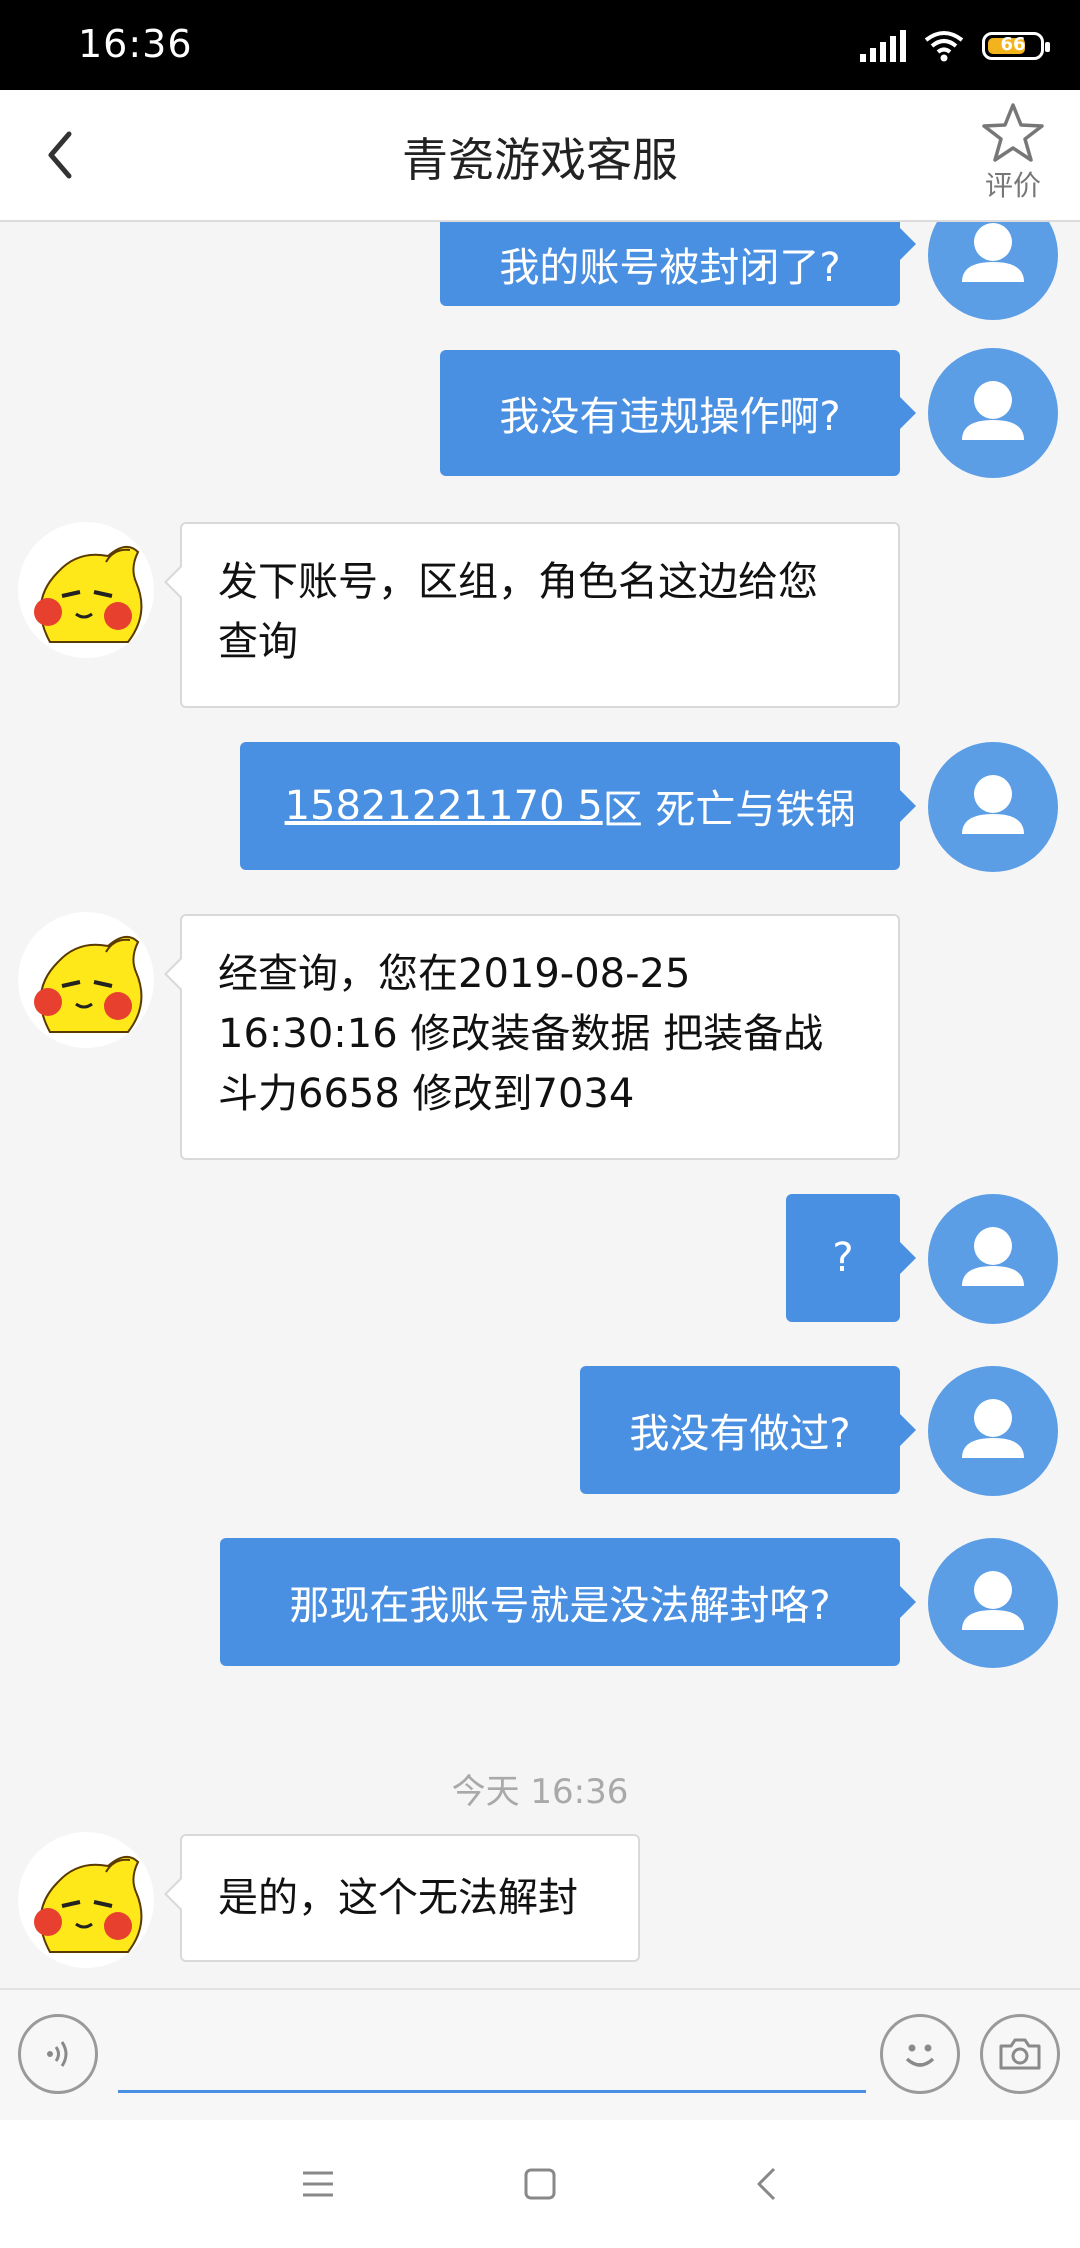 The image size is (1080, 2248). What do you see at coordinates (426, 1094) in the screenshot?
I see `message-text-line: 斗力6658 修改到7034` at bounding box center [426, 1094].